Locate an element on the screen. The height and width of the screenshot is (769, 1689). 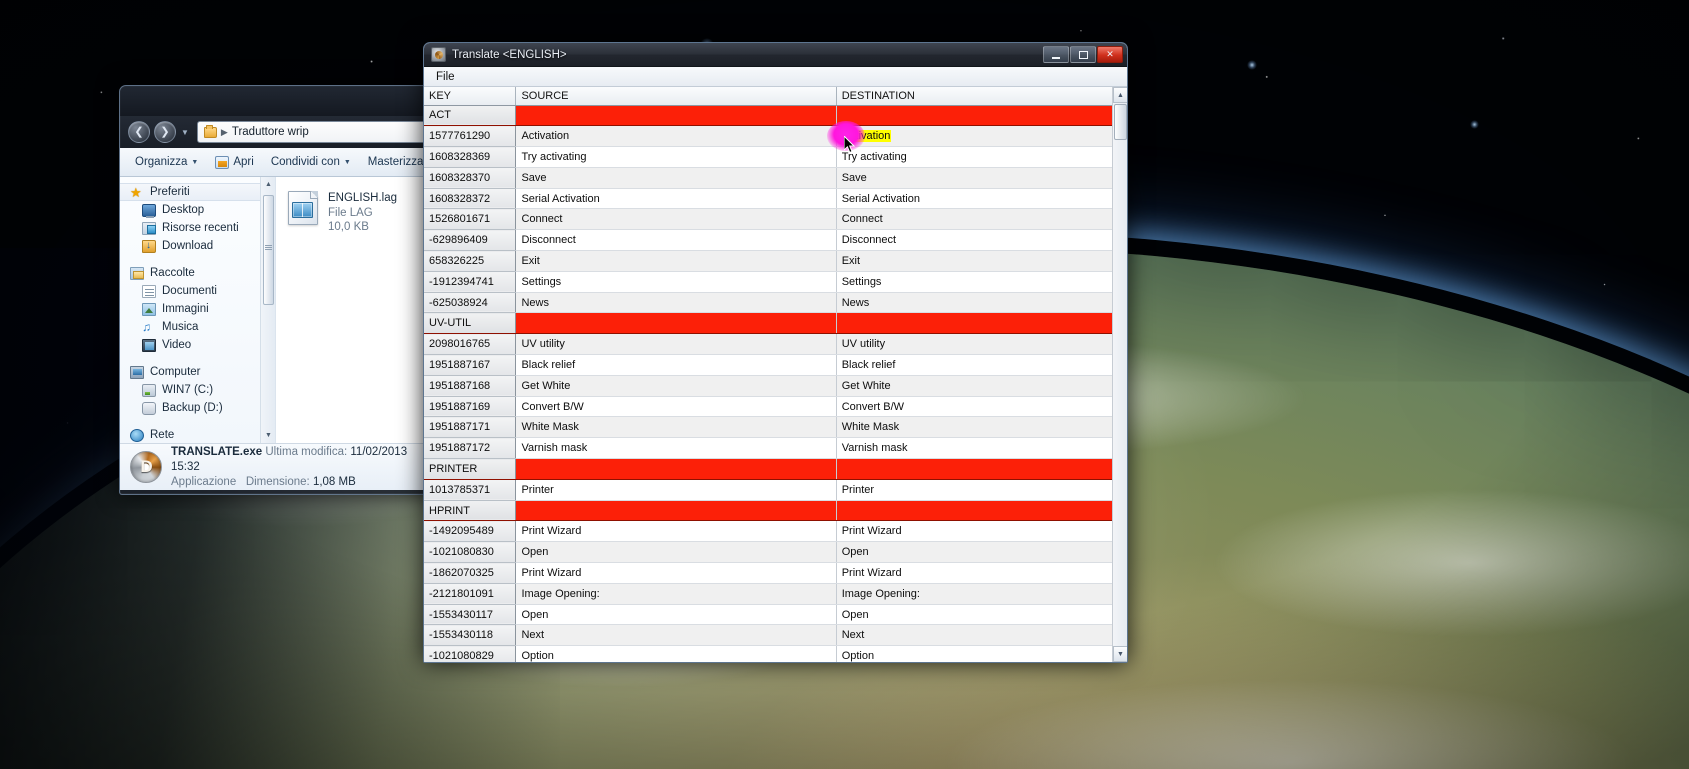
table-row: 658326225 Exit Exit is located at coordinates (775, 261).